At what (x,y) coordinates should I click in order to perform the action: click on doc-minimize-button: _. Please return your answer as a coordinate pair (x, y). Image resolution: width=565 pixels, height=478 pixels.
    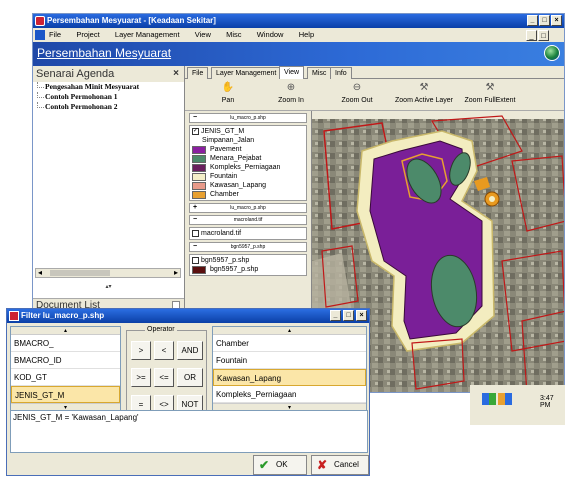
    Looking at the image, I should click on (531, 35).